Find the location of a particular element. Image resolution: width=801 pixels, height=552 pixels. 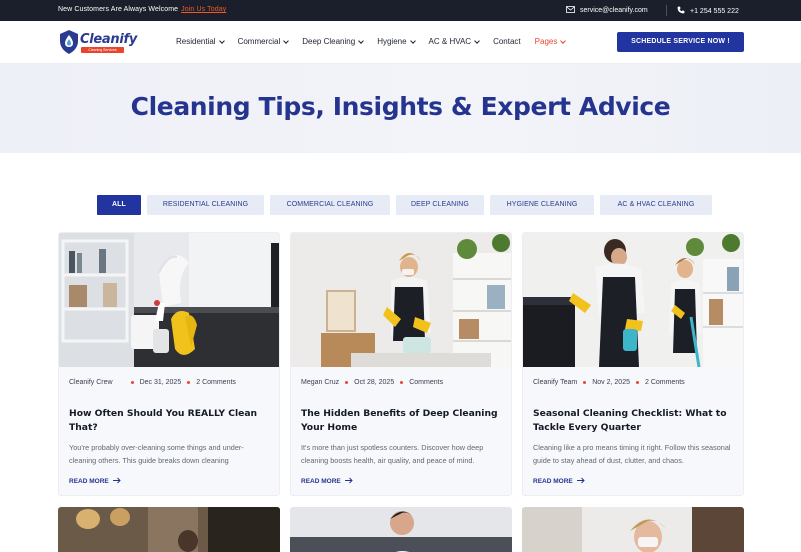

nav-item-commercial: Commercial is located at coordinates (263, 41).